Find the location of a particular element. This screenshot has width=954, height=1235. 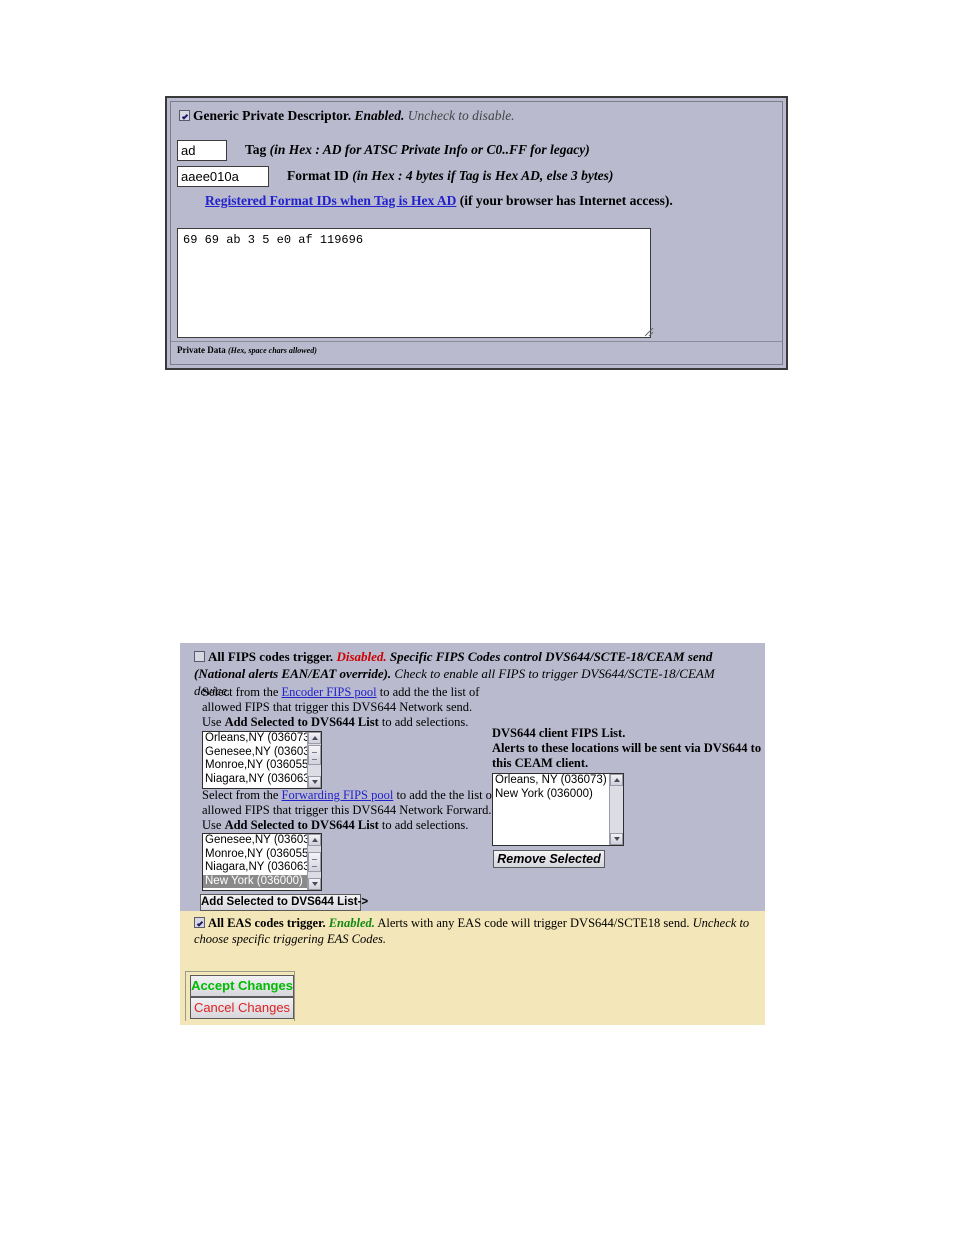

list-item: Orleans, NY (036073) is located at coordinates (551, 781).